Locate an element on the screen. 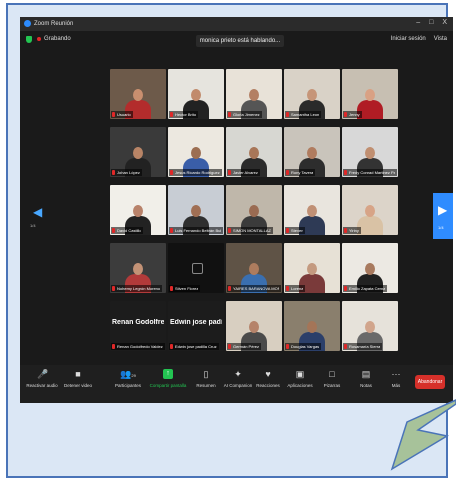  participant-tile: SIMON MONTALLAZ is located at coordinates (254, 210).